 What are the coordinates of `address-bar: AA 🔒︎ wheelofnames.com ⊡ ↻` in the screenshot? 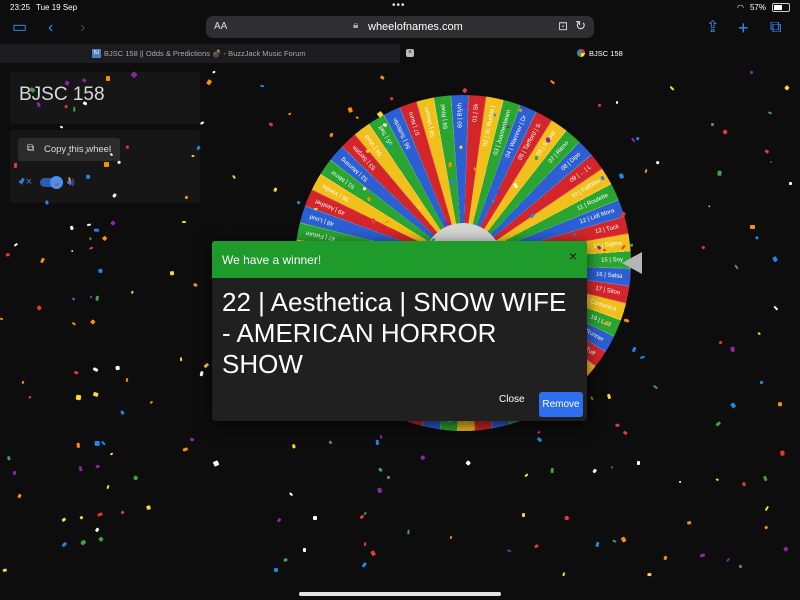 It's located at (400, 27).